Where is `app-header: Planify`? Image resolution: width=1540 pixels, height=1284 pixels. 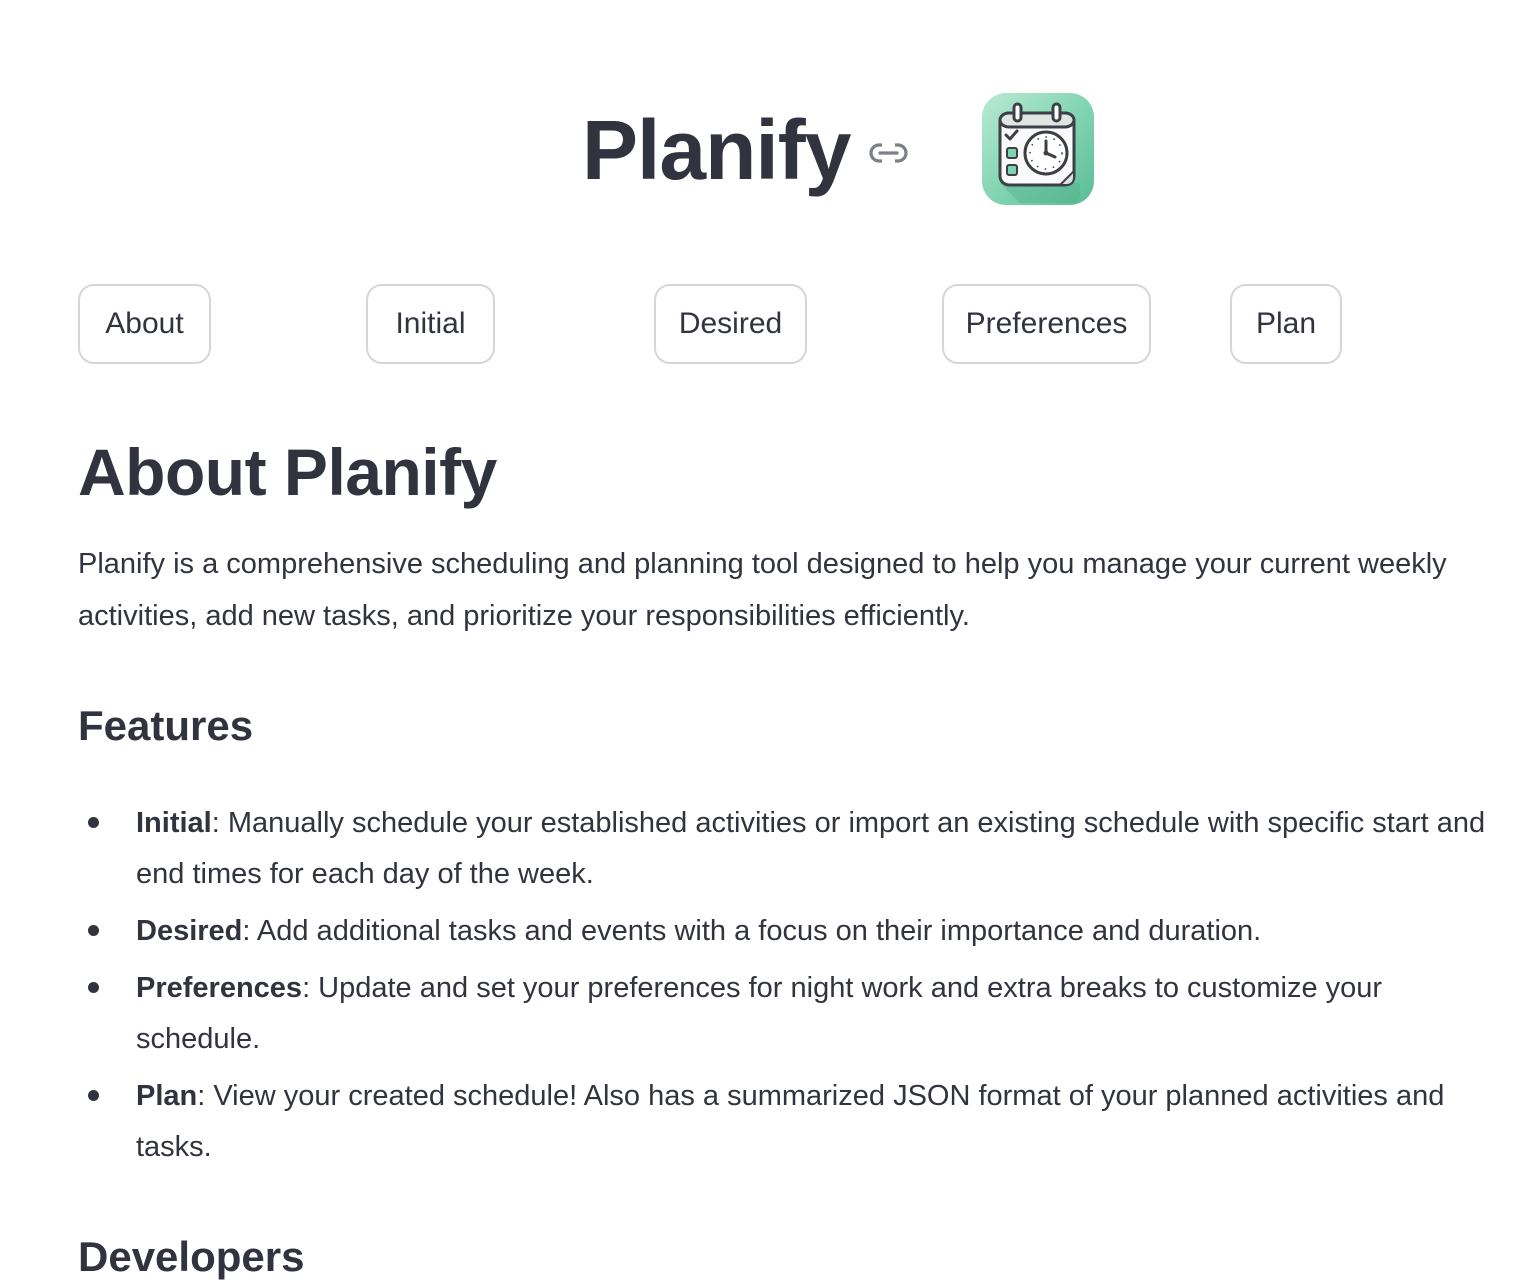 app-header: Planify is located at coordinates (770, 153).